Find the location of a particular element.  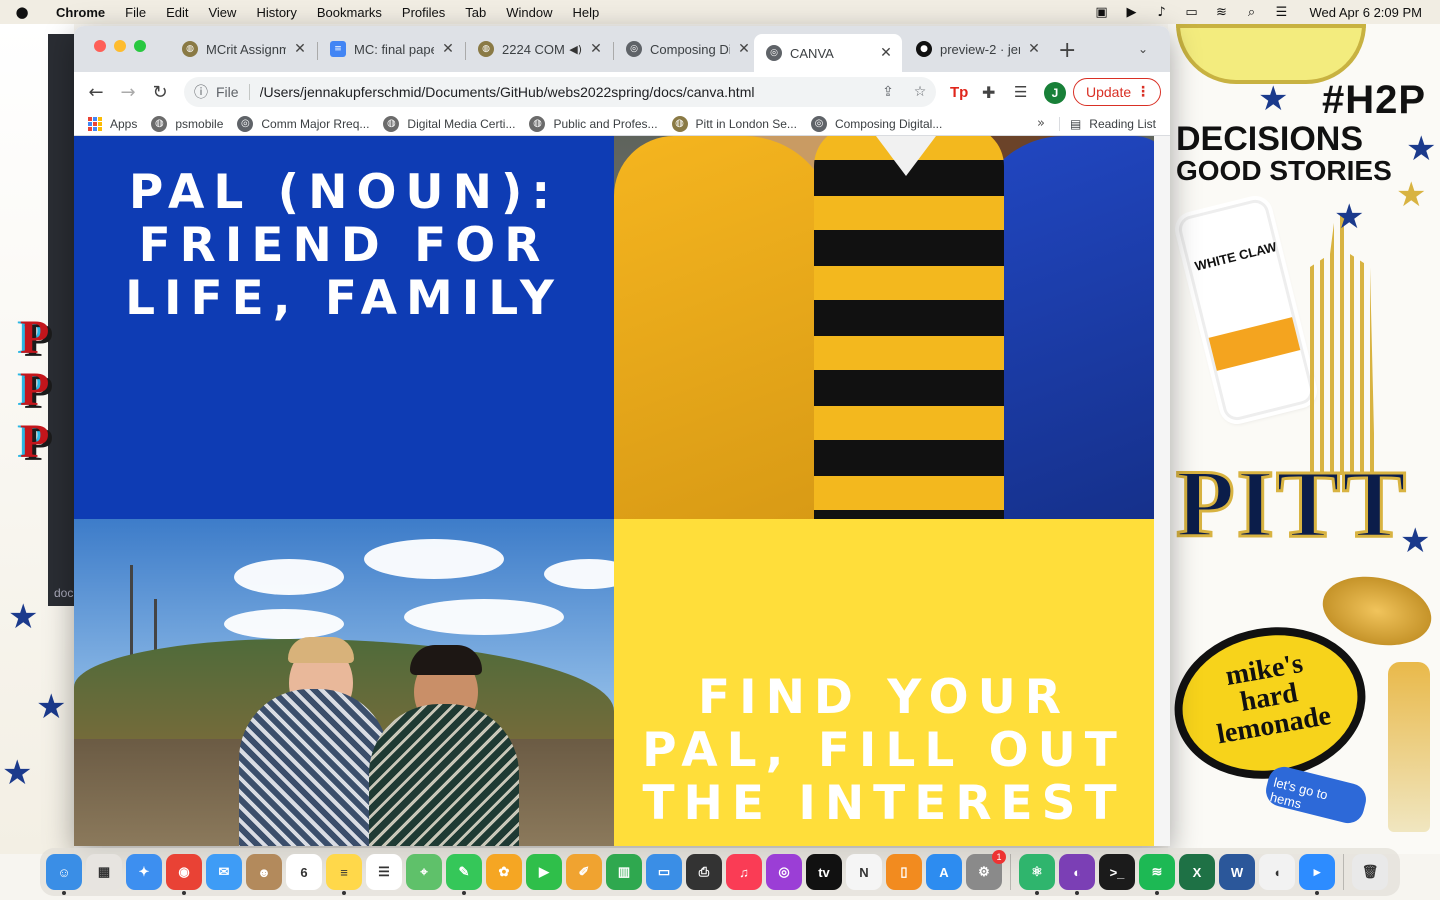

dock-mail-icon: ✉ is located at coordinates (224, 872).